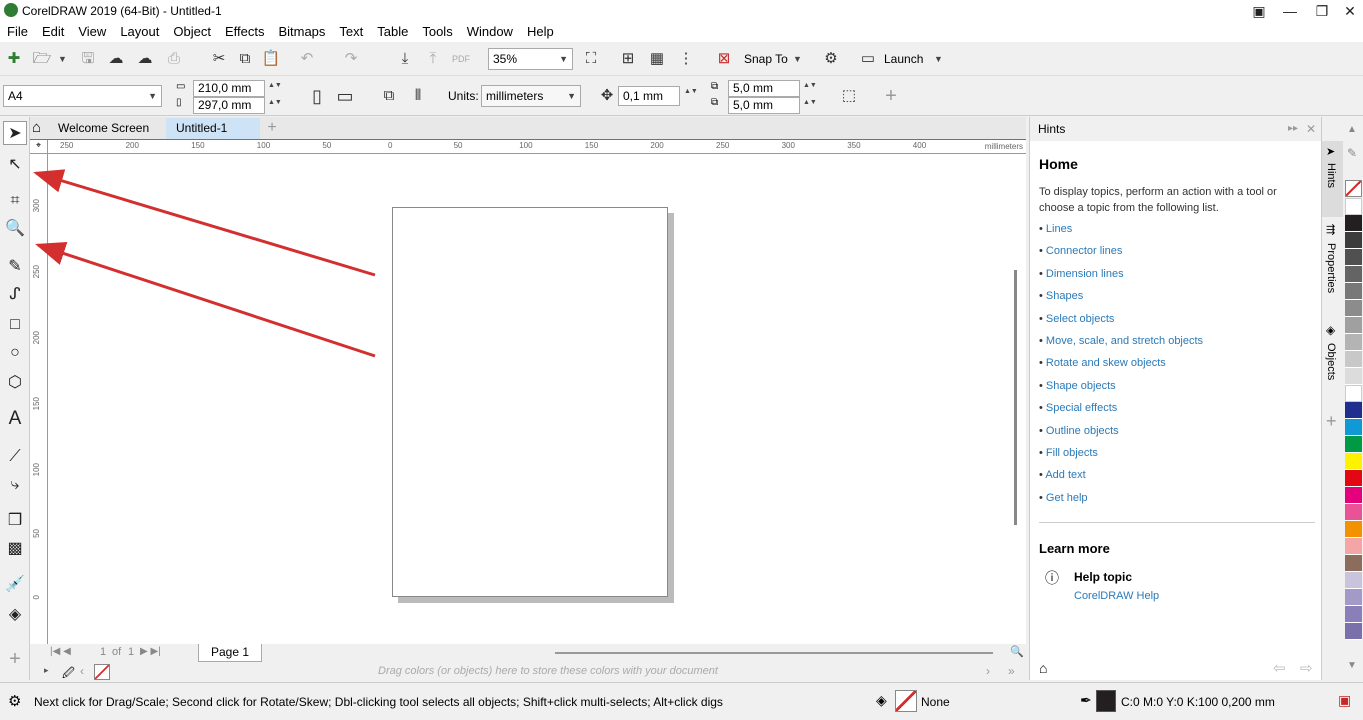 This screenshot has width=1363, height=720. What do you see at coordinates (229, 88) in the screenshot?
I see `page-width-field: 210,0 mm` at bounding box center [229, 88].